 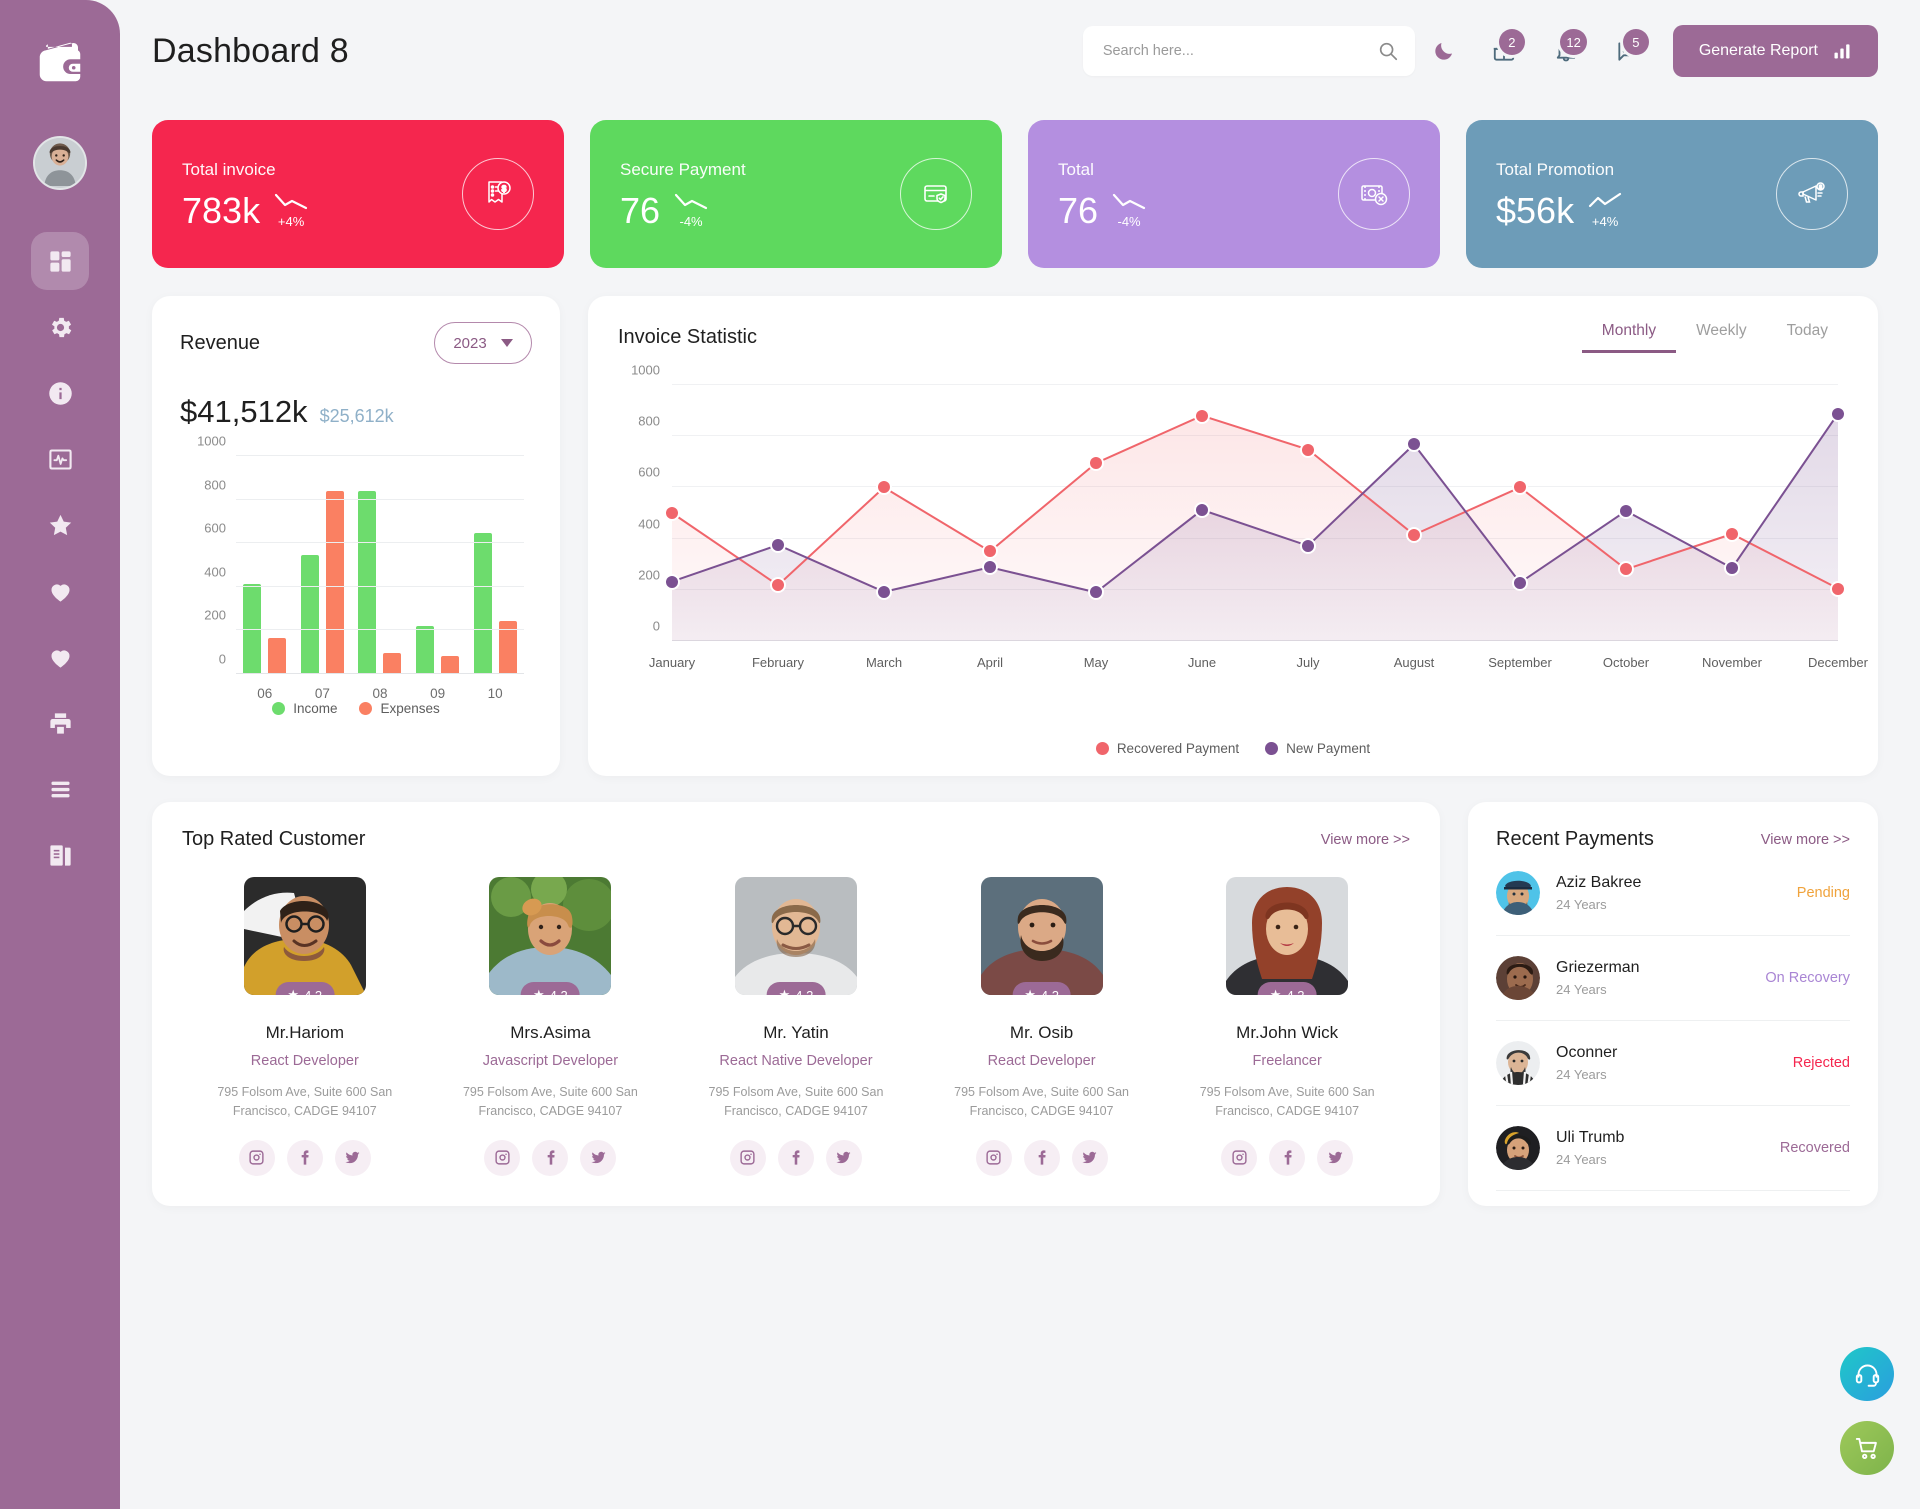 I want to click on year-select: 2023, so click(x=483, y=343).